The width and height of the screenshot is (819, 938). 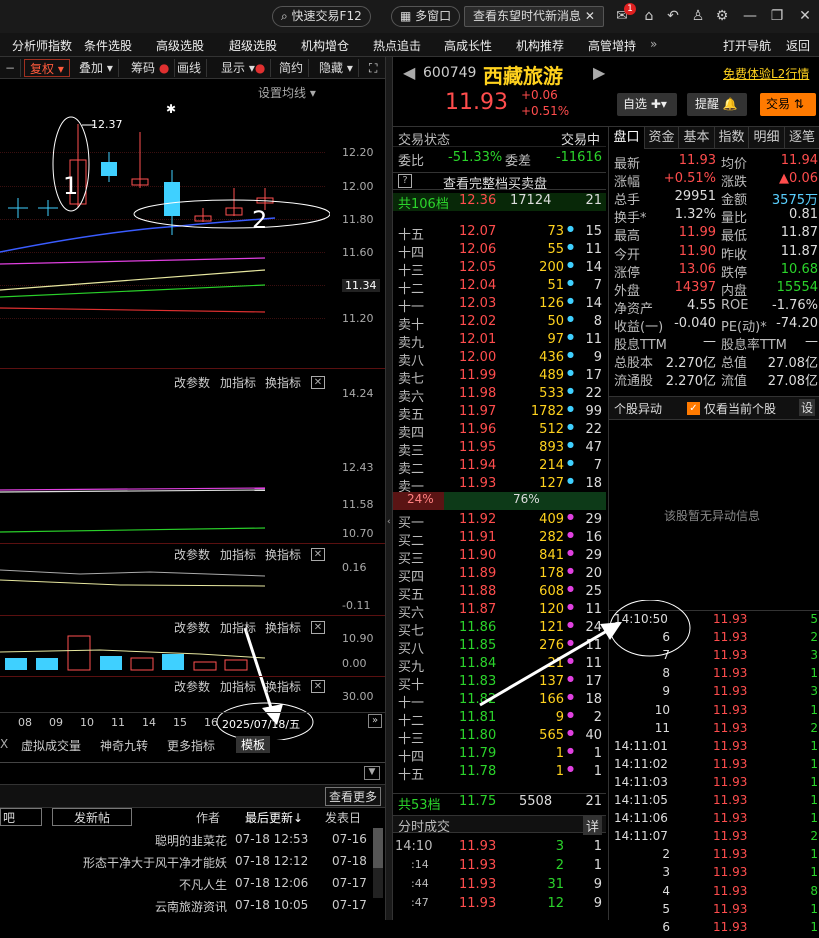 What do you see at coordinates (42, 45) in the screenshot?
I see `menu-item: 分析师指数` at bounding box center [42, 45].